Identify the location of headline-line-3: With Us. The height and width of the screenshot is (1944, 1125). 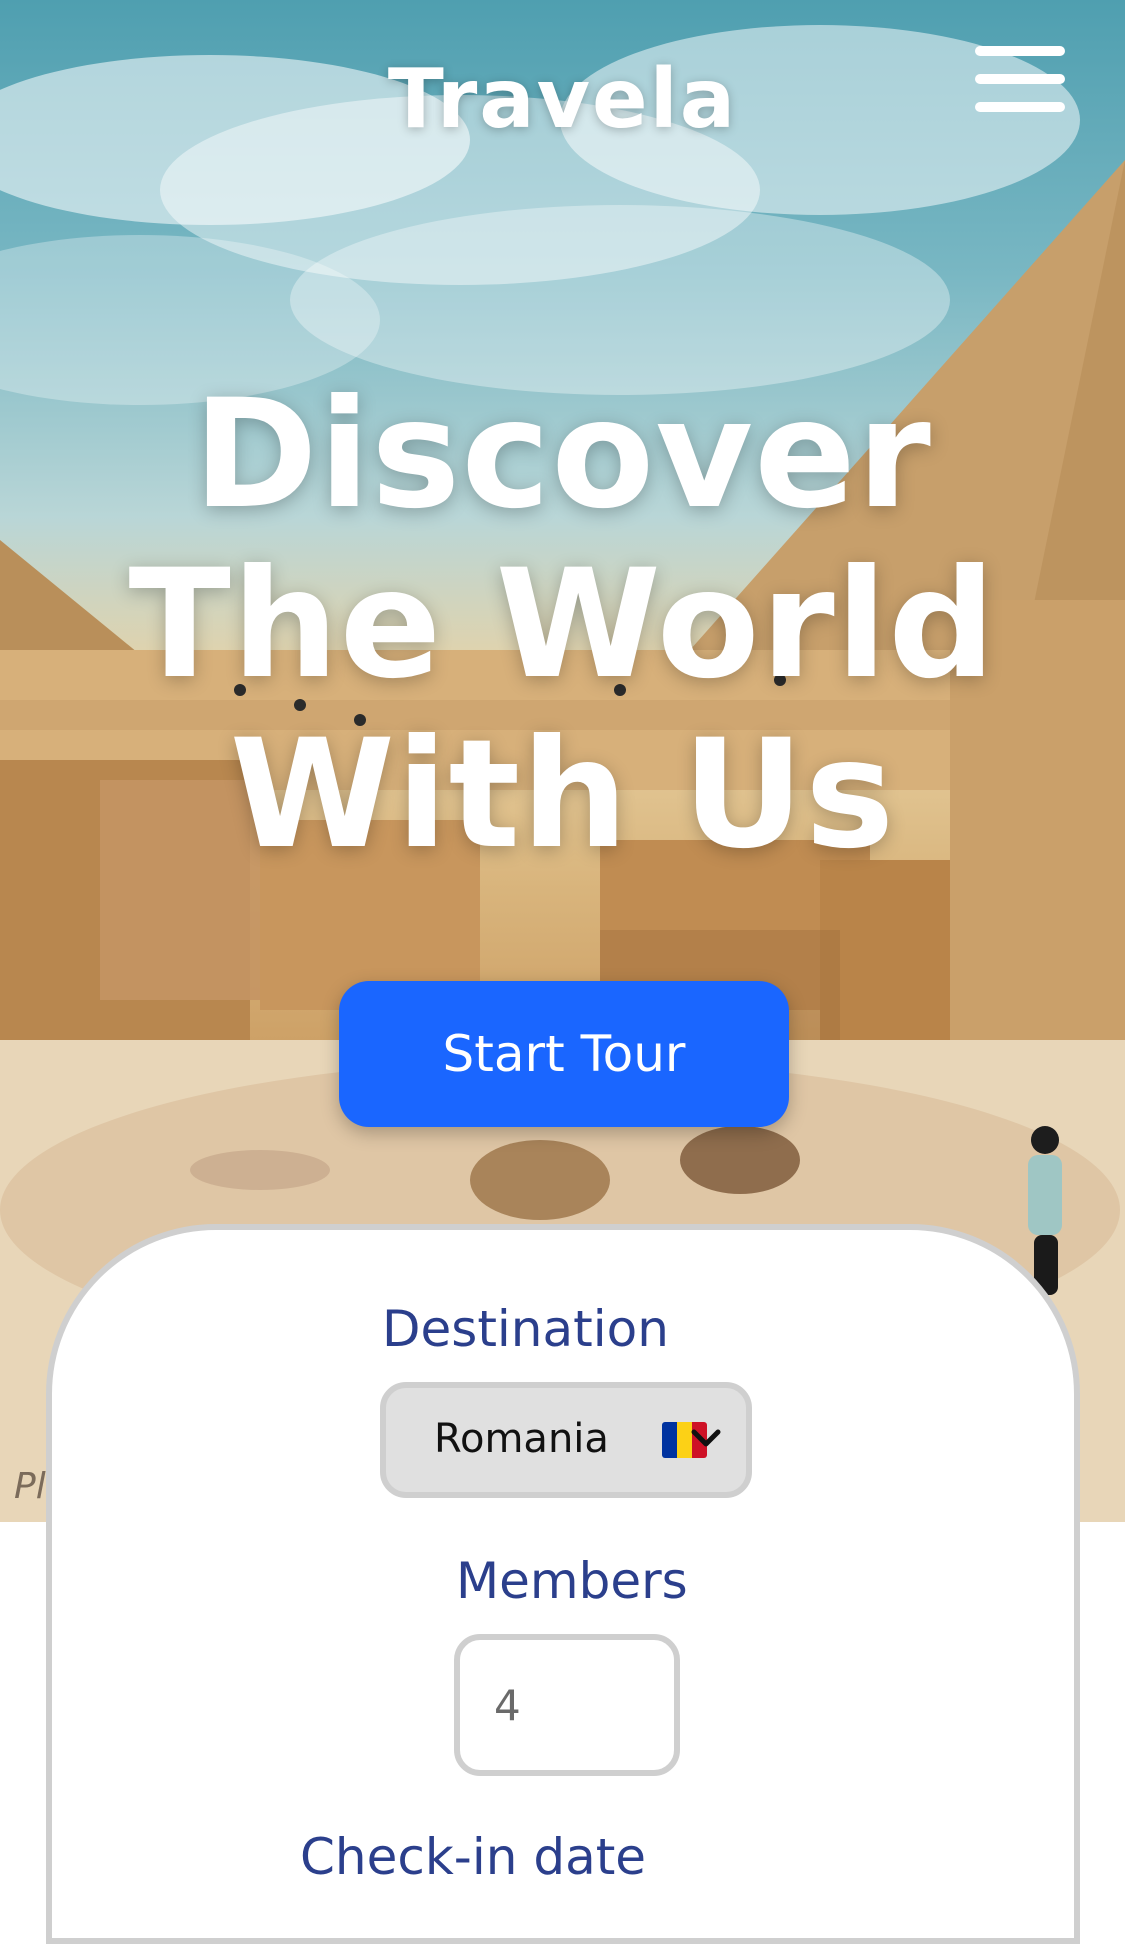
(562, 795).